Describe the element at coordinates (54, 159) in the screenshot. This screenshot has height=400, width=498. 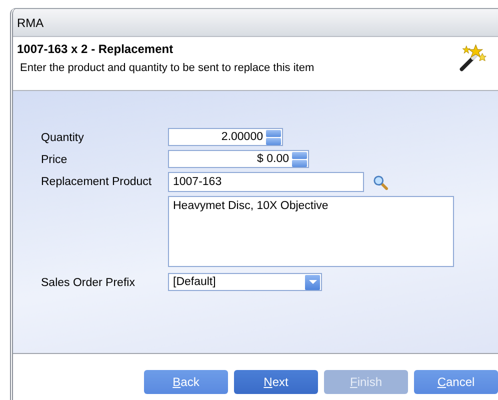
I see `field-label: Price` at that location.